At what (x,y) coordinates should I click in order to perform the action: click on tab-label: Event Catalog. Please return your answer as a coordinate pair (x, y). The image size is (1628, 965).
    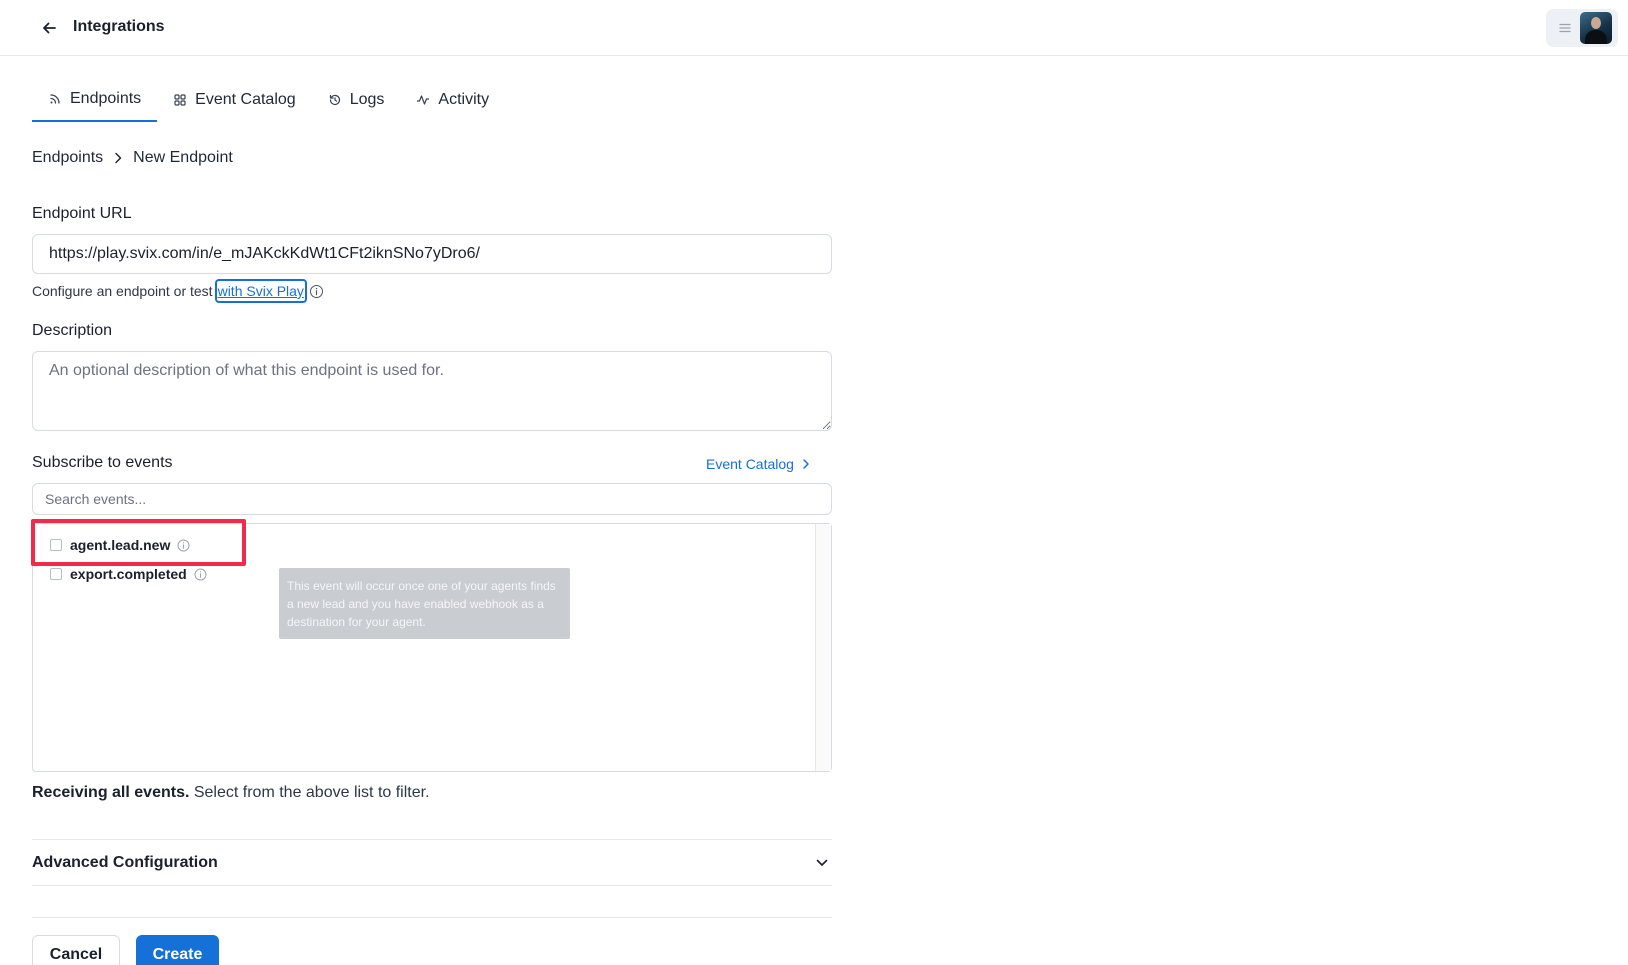
    Looking at the image, I should click on (245, 99).